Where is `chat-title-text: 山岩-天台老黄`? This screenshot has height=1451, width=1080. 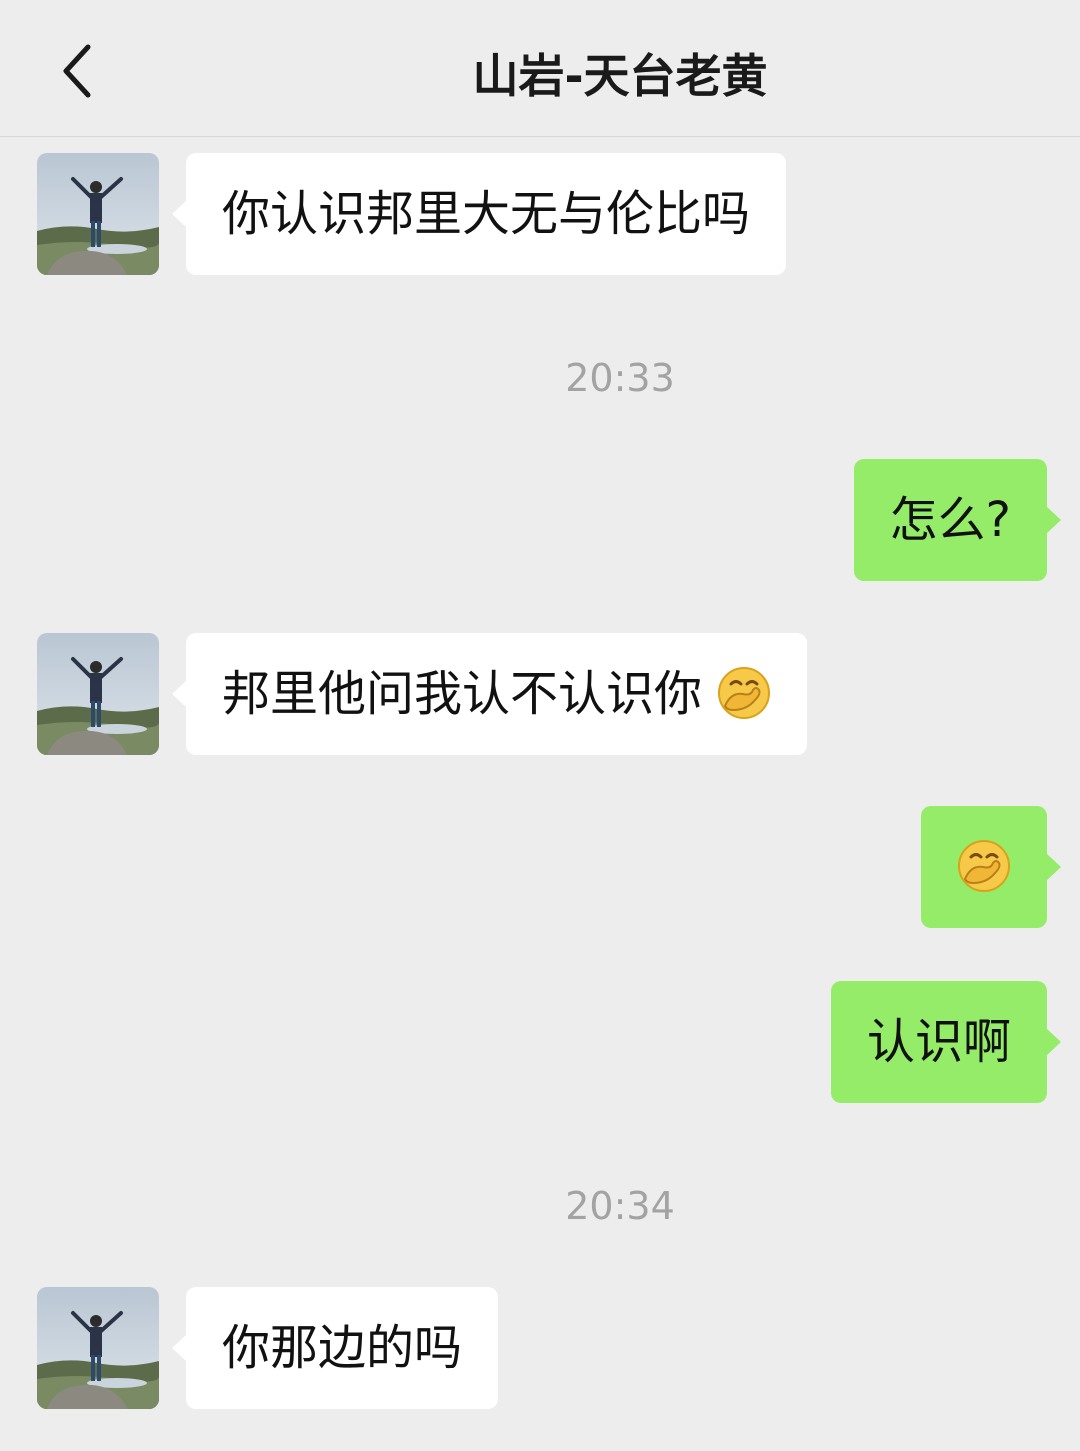 chat-title-text: 山岩-天台老黄 is located at coordinates (620, 76).